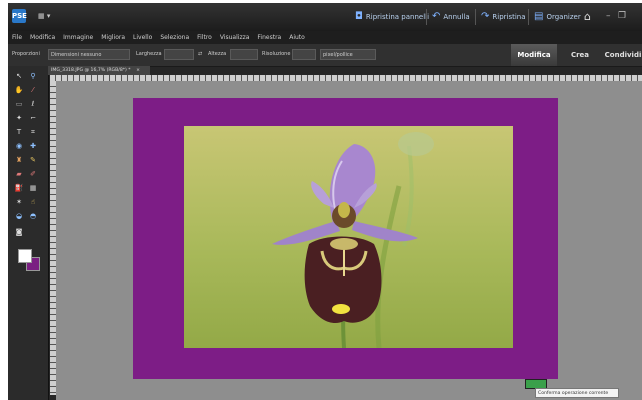 Image resolution: width=642 pixels, height=400 pixels. I want to click on organizer-icon: ▤, so click(539, 16).